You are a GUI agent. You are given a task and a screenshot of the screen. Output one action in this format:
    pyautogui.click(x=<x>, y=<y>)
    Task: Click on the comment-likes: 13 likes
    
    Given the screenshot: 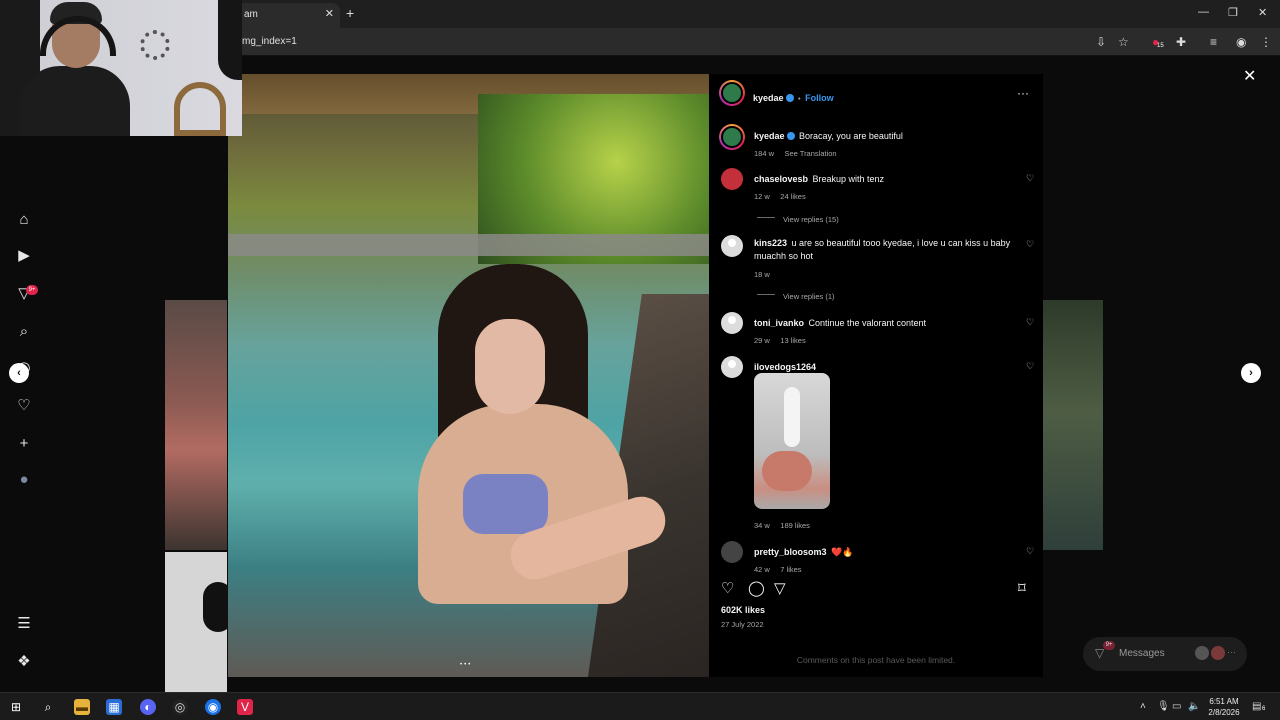 What is the action you would take?
    pyautogui.click(x=792, y=340)
    